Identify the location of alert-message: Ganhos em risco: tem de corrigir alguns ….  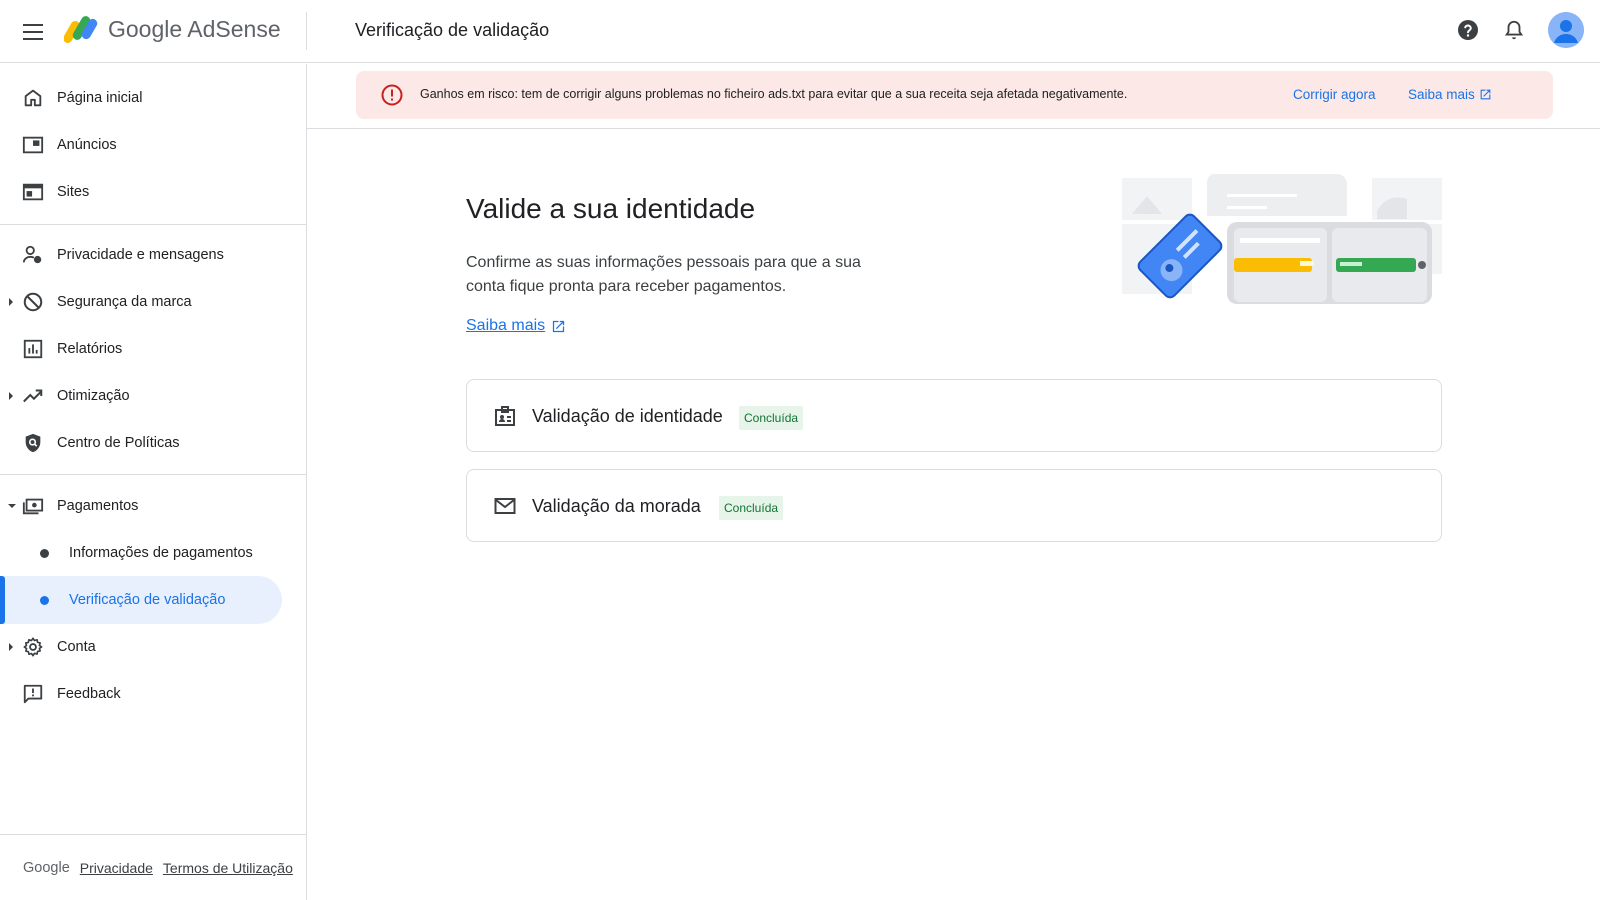
(774, 94).